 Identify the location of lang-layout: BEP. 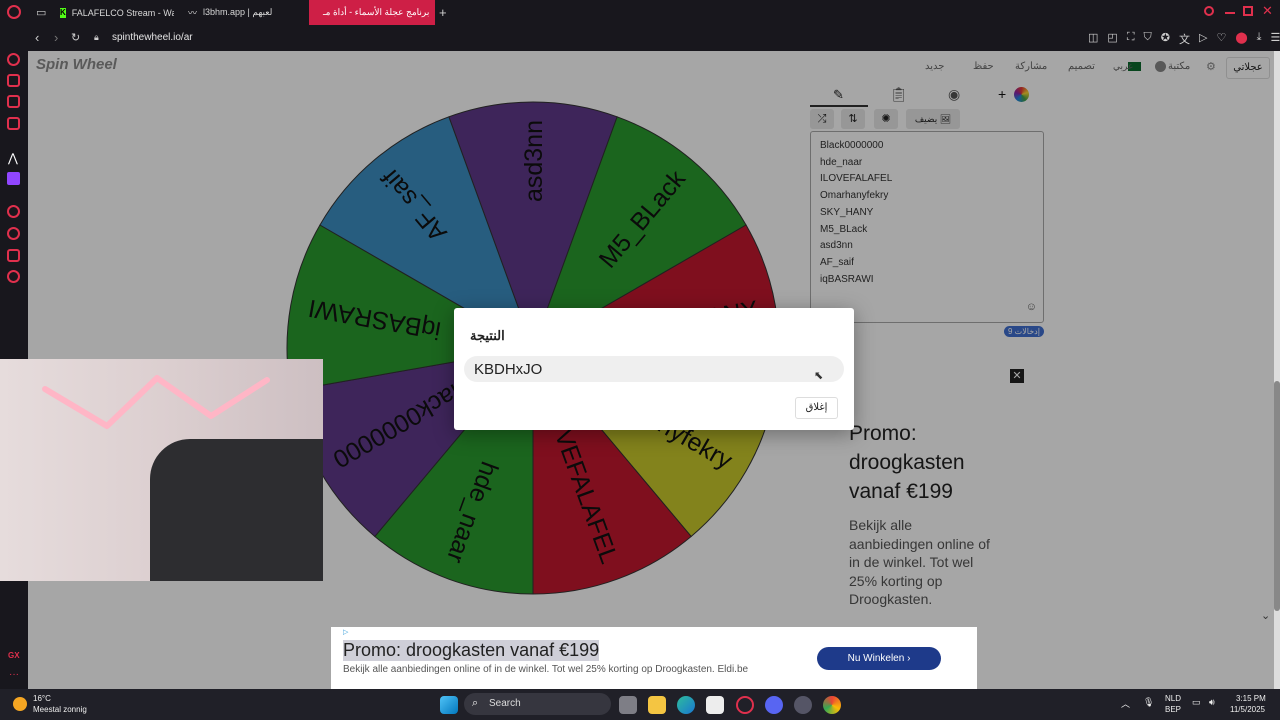
(1173, 709).